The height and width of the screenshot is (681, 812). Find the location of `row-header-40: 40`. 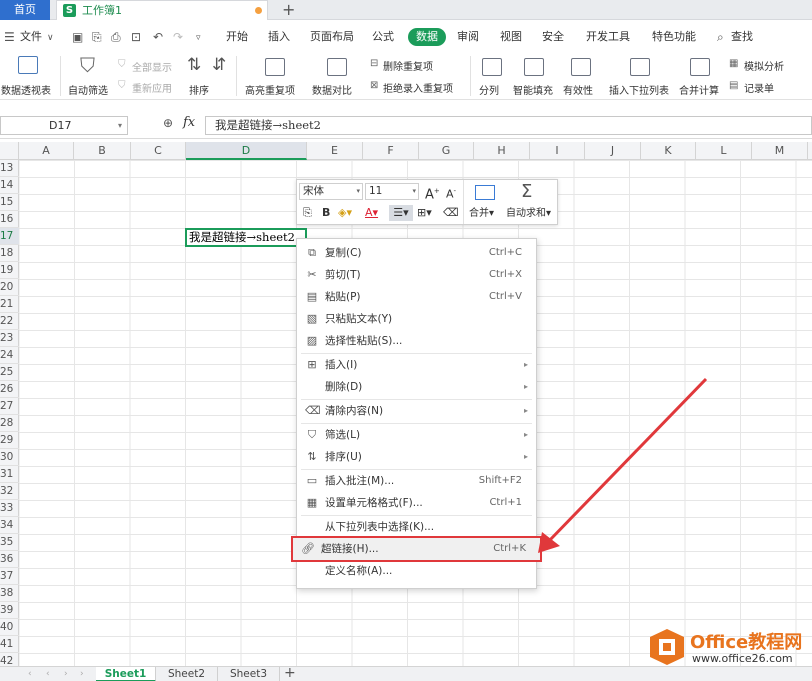

row-header-40: 40 is located at coordinates (9, 627).